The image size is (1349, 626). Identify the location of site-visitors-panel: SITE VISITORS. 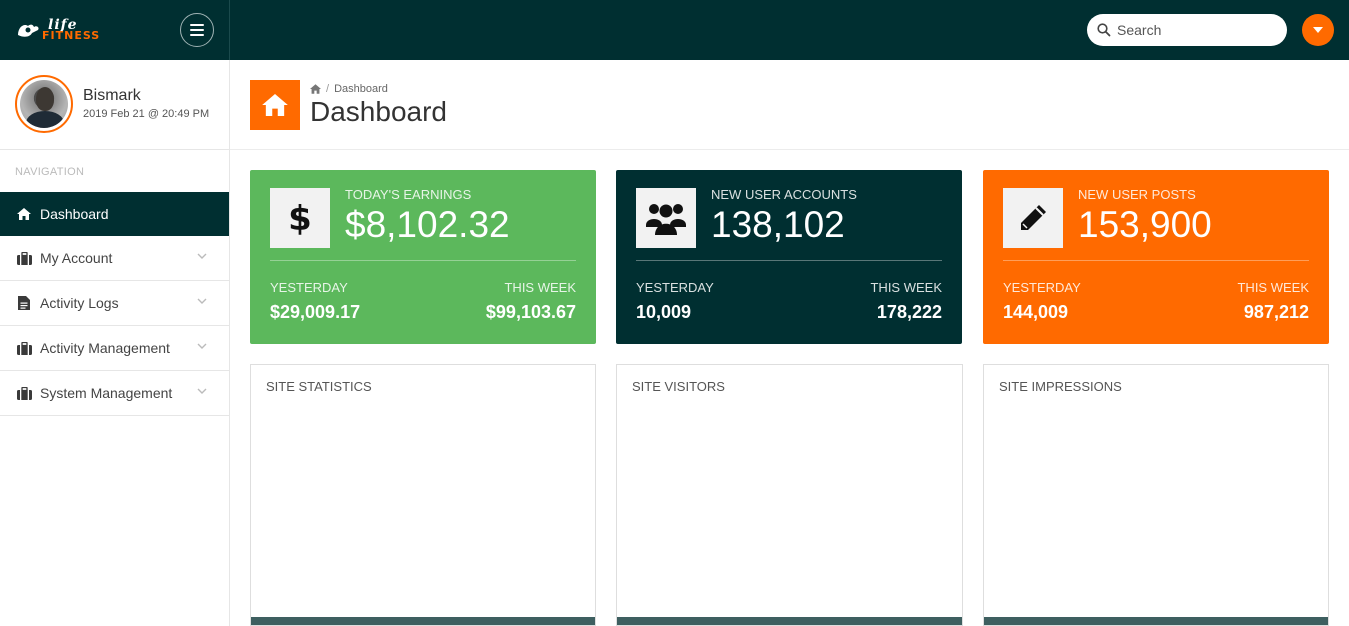
(789, 495).